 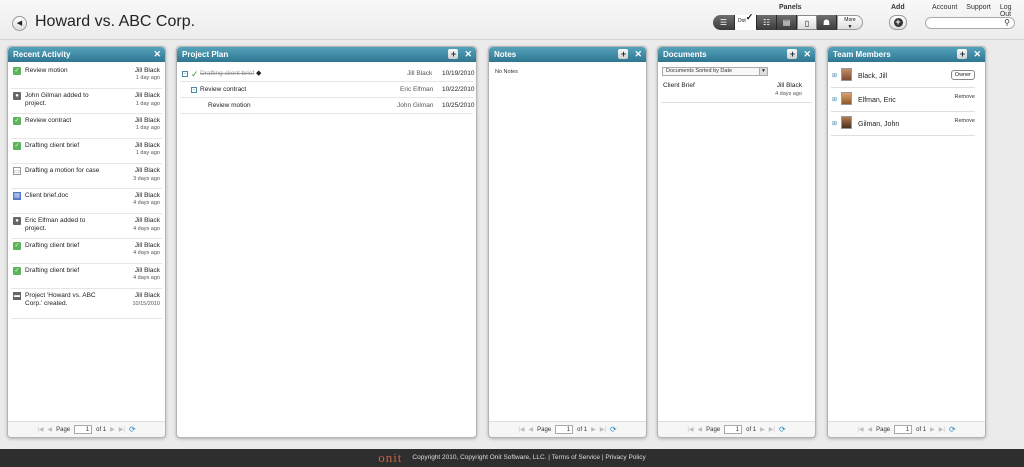 I want to click on activity-item: ▤ Client brief.doc Jill Black 4 days ago, so click(x=86, y=201).